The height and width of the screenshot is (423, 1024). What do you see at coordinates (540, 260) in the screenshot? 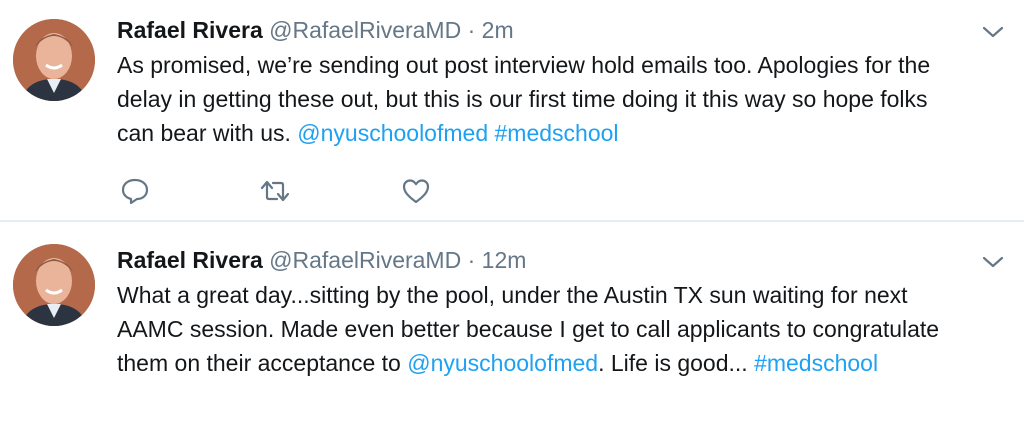
I see `tweet-header: Rafael Rivera @RafaelRiveraMD · 12m` at bounding box center [540, 260].